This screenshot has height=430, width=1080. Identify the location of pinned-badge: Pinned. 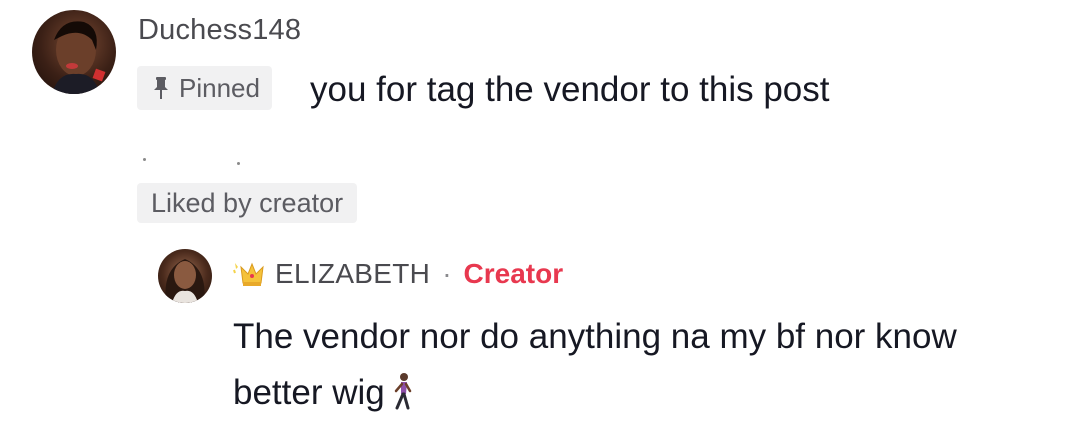
(204, 88).